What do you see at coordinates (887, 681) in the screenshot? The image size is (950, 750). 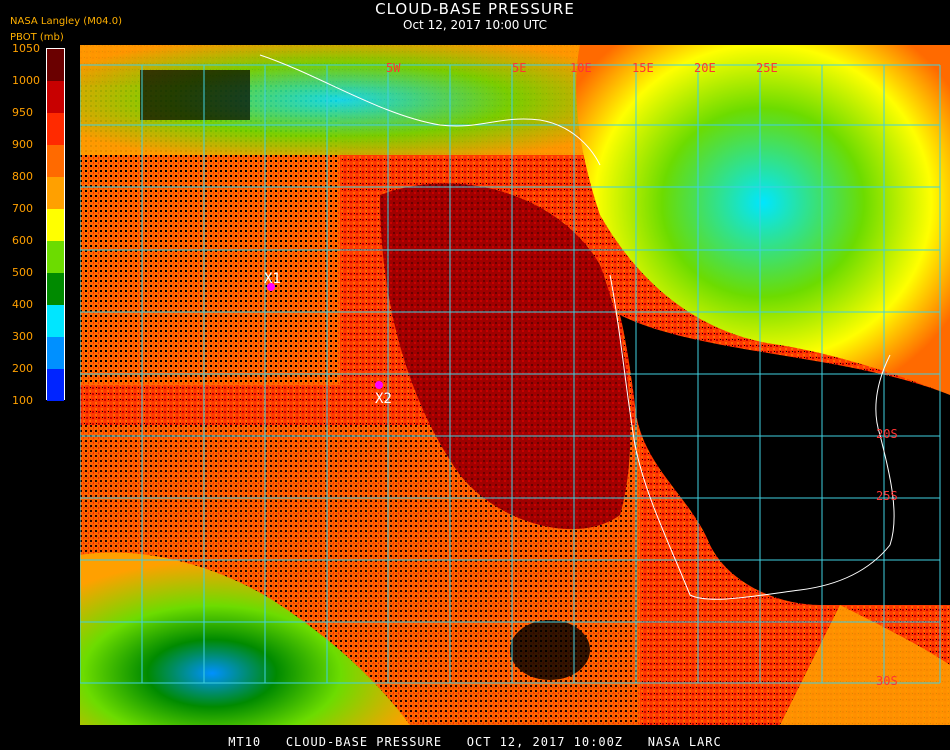 I see `lat-label-30s: 30S` at bounding box center [887, 681].